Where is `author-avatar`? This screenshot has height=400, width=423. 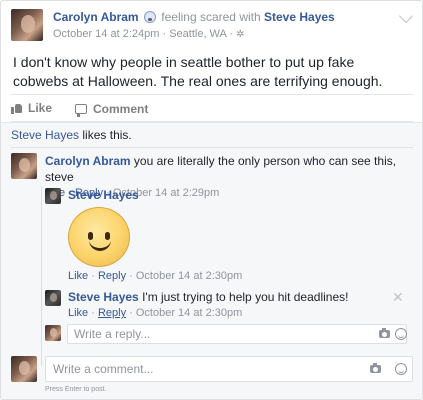
author-avatar is located at coordinates (27, 25).